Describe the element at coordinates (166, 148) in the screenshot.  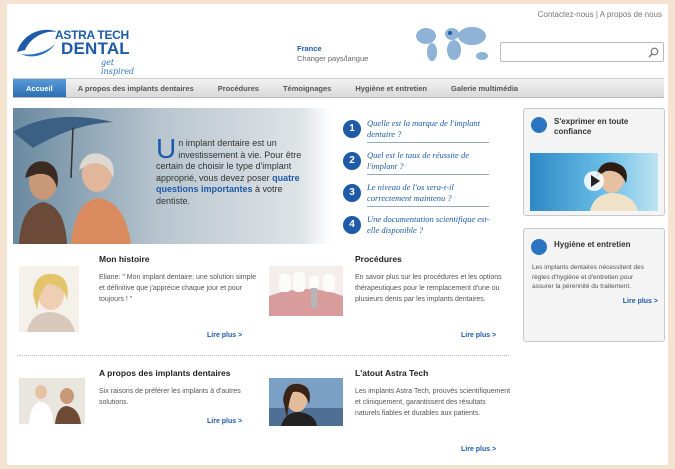
I see `hero-dropcap: U` at that location.